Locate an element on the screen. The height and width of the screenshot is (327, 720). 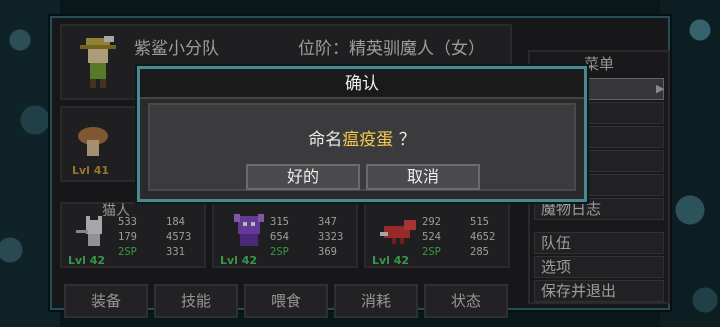
dialog-message: 命名瘟疫蛋 ？ is located at coordinates (362, 137).